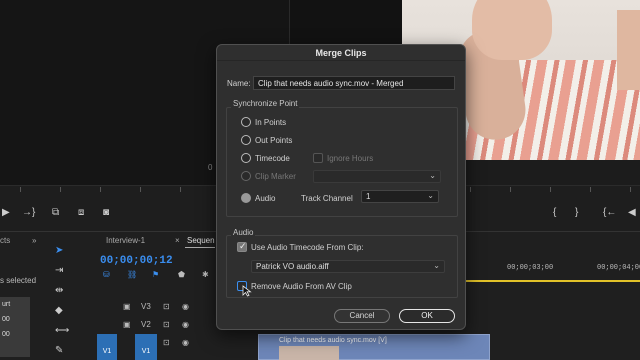 This screenshot has width=640, height=360. Describe the element at coordinates (132, 274) in the screenshot. I see `linked-selection-icon: ⛓` at that location.